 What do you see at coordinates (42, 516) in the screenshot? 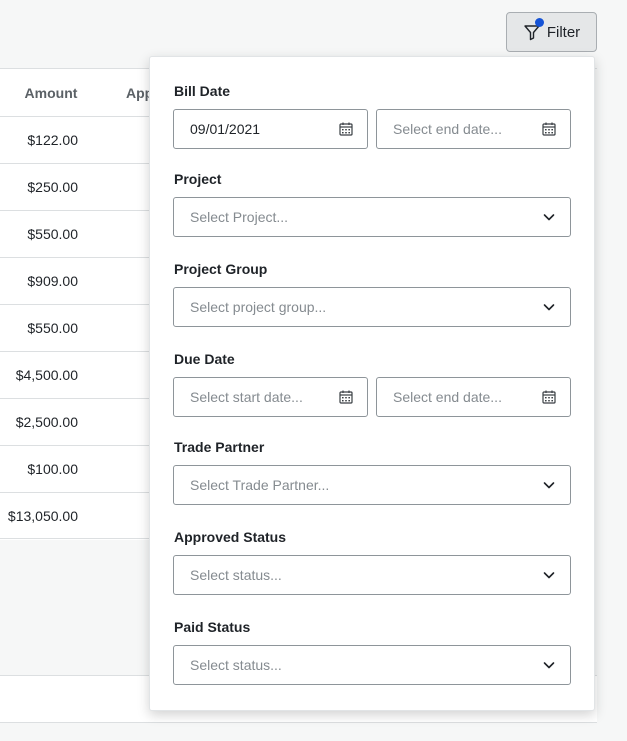
I see `amount-total-cell: $13,050.00` at bounding box center [42, 516].